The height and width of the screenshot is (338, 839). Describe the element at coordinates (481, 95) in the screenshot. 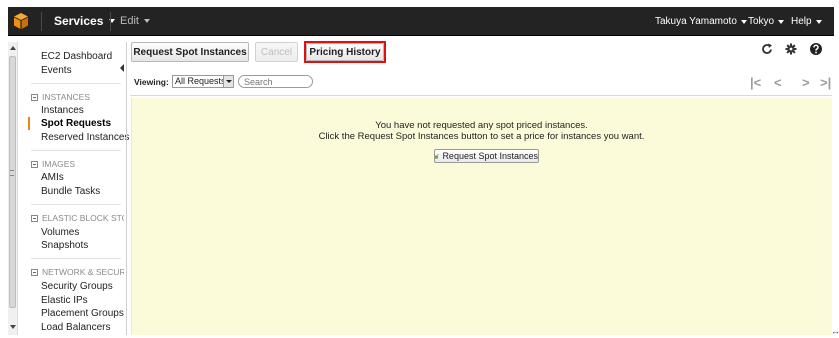

I see `filter-row-divider` at that location.